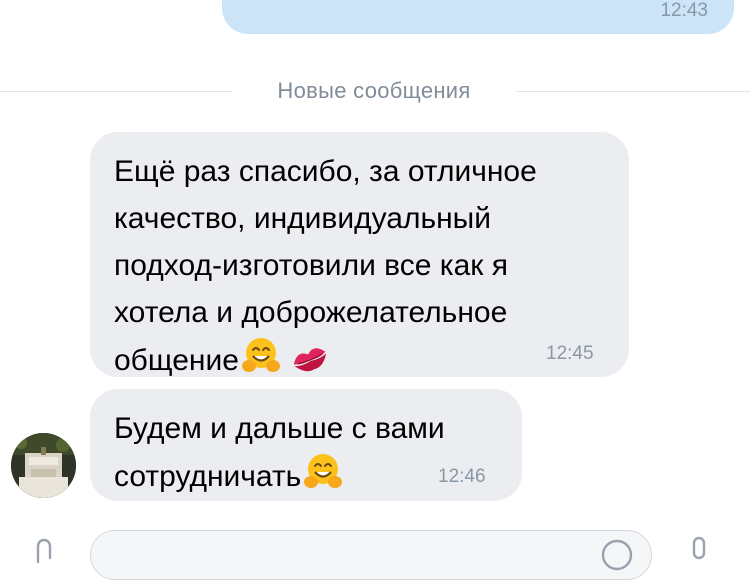 The width and height of the screenshot is (750, 580). What do you see at coordinates (116, 91) in the screenshot?
I see `divider-line-left` at bounding box center [116, 91].